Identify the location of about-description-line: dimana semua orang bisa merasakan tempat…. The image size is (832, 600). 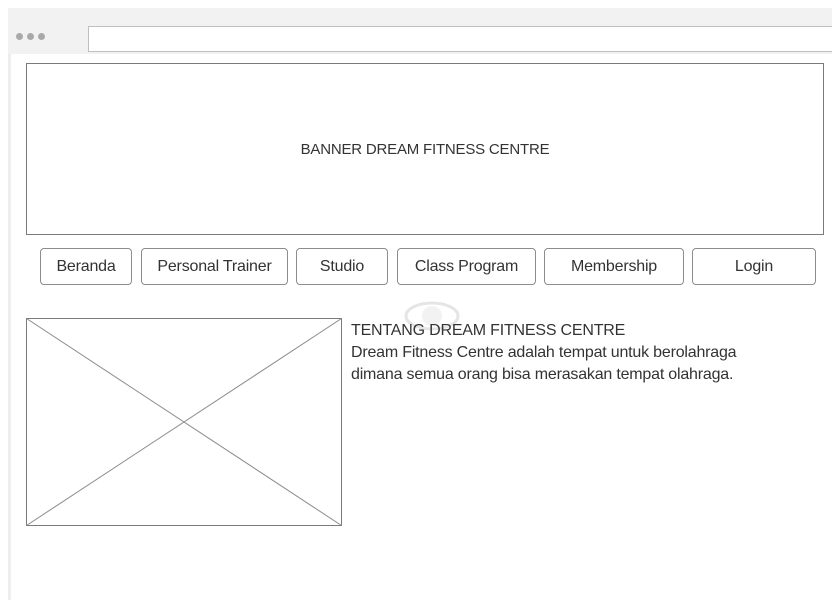
(542, 374).